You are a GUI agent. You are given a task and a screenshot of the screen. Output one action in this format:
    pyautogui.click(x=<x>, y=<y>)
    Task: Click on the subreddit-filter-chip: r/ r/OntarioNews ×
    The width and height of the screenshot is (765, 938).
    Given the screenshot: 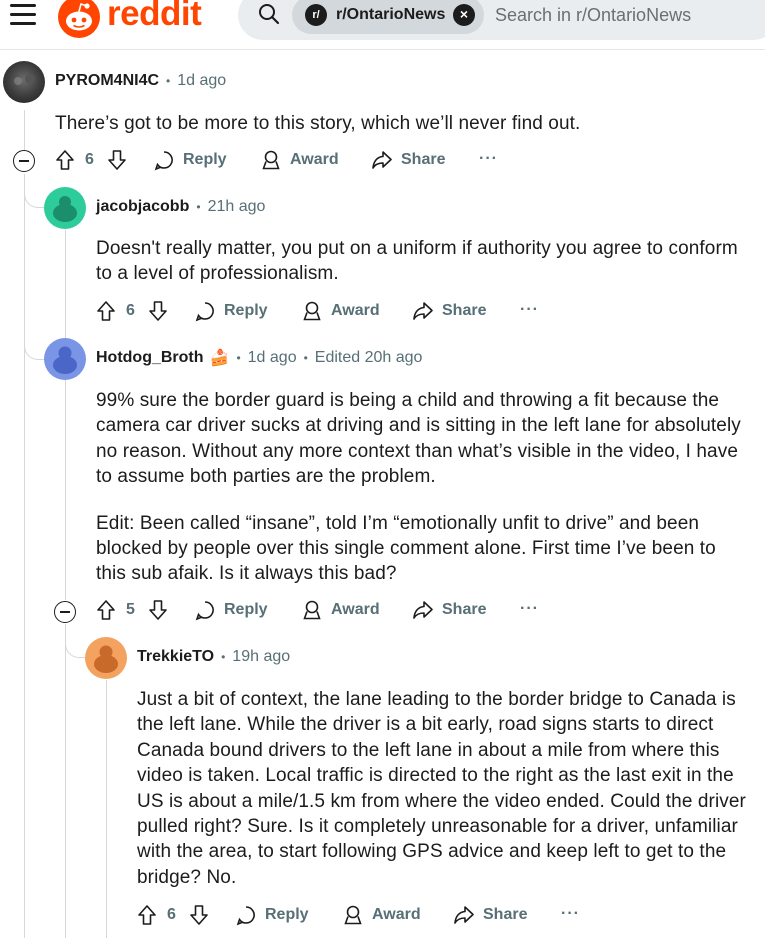 What is the action you would take?
    pyautogui.click(x=388, y=17)
    